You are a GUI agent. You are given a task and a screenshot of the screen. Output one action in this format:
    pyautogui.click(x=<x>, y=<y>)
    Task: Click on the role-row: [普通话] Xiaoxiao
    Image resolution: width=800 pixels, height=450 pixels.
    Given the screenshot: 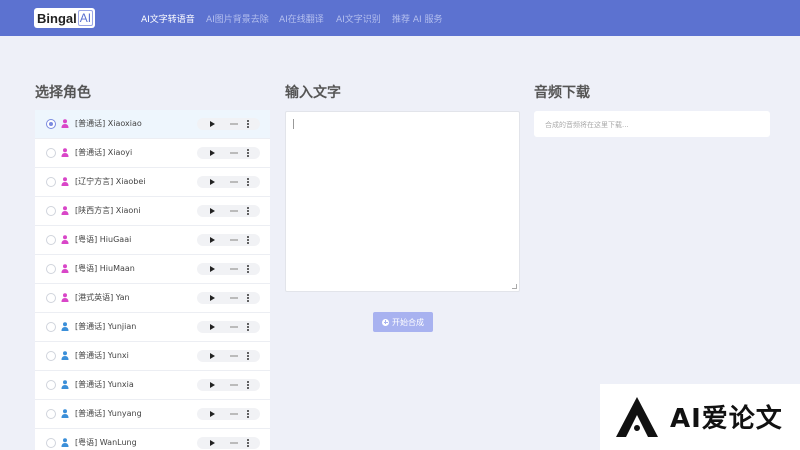 What is the action you would take?
    pyautogui.click(x=152, y=124)
    